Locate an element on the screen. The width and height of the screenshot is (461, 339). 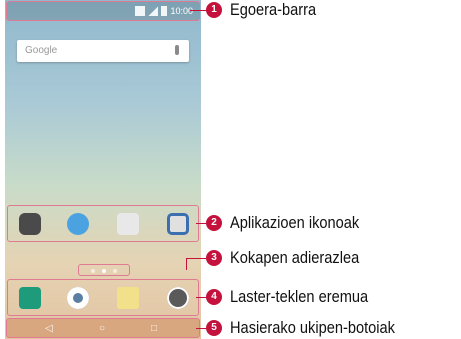
google-search-bar: Google is located at coordinates (103, 51).